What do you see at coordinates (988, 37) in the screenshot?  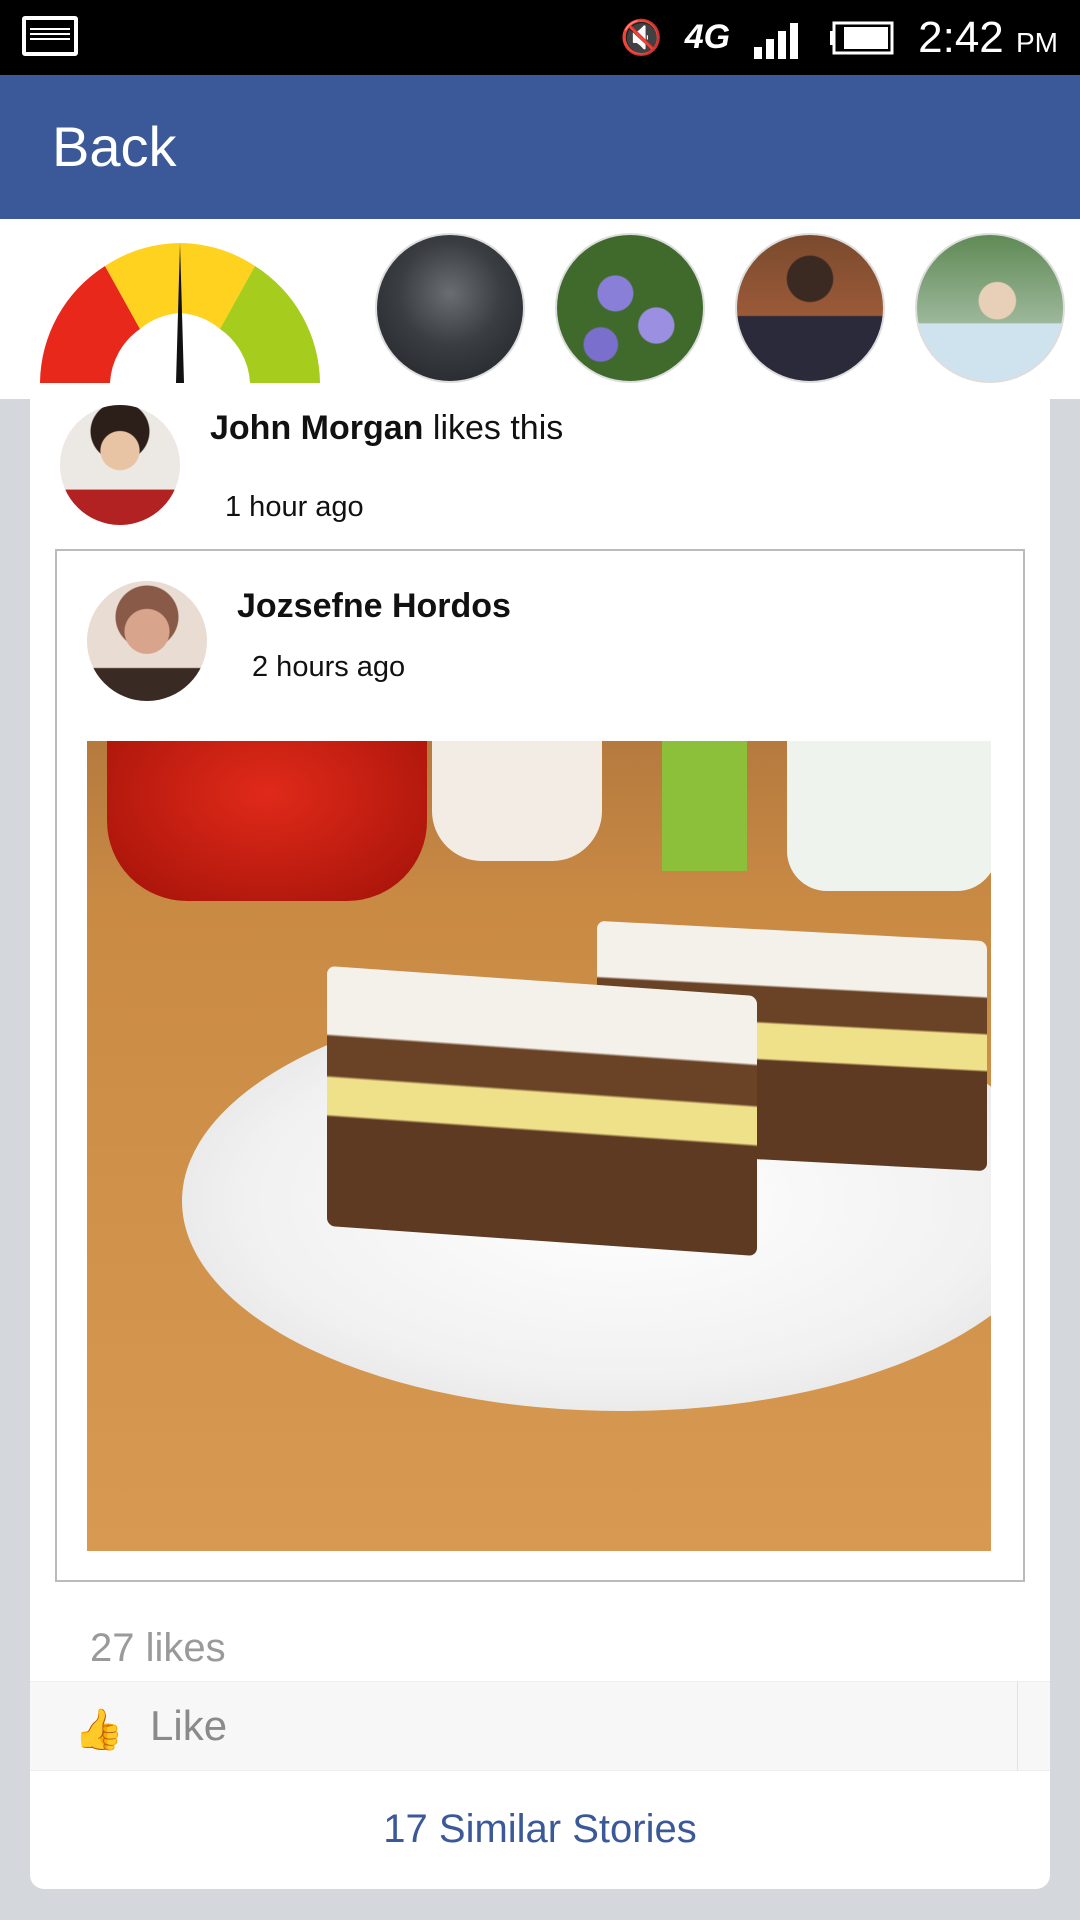 I see `clock: 2:42 PM` at bounding box center [988, 37].